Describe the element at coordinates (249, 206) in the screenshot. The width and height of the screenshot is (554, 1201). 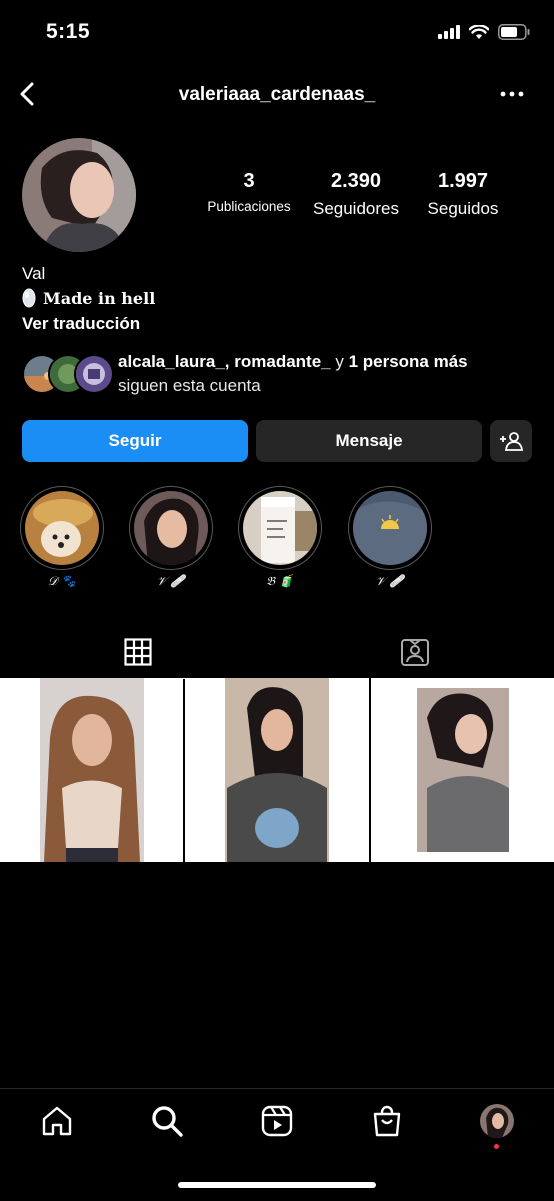
I see `posts-label: Publicaciones` at that location.